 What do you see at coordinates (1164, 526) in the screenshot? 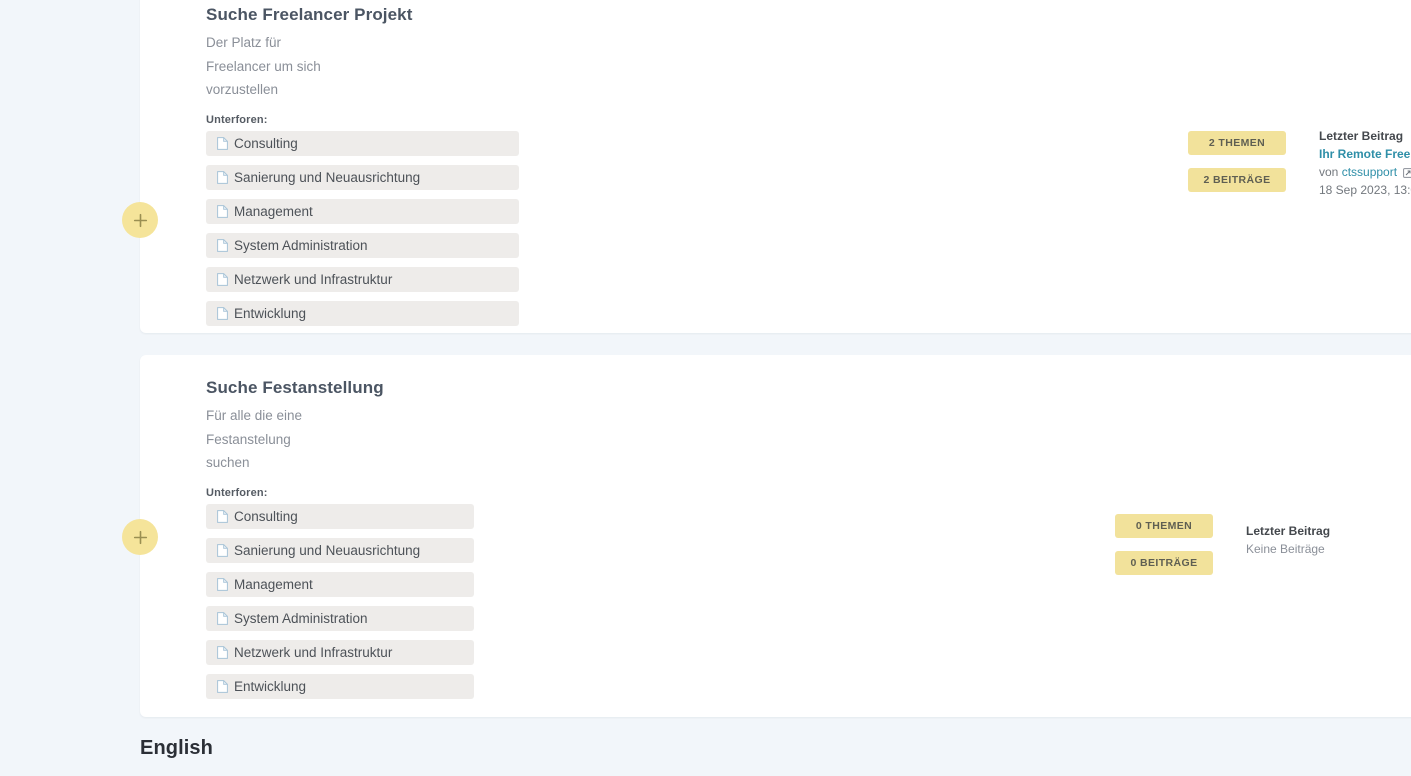
I see `topics-badge: 0 THEMEN` at bounding box center [1164, 526].